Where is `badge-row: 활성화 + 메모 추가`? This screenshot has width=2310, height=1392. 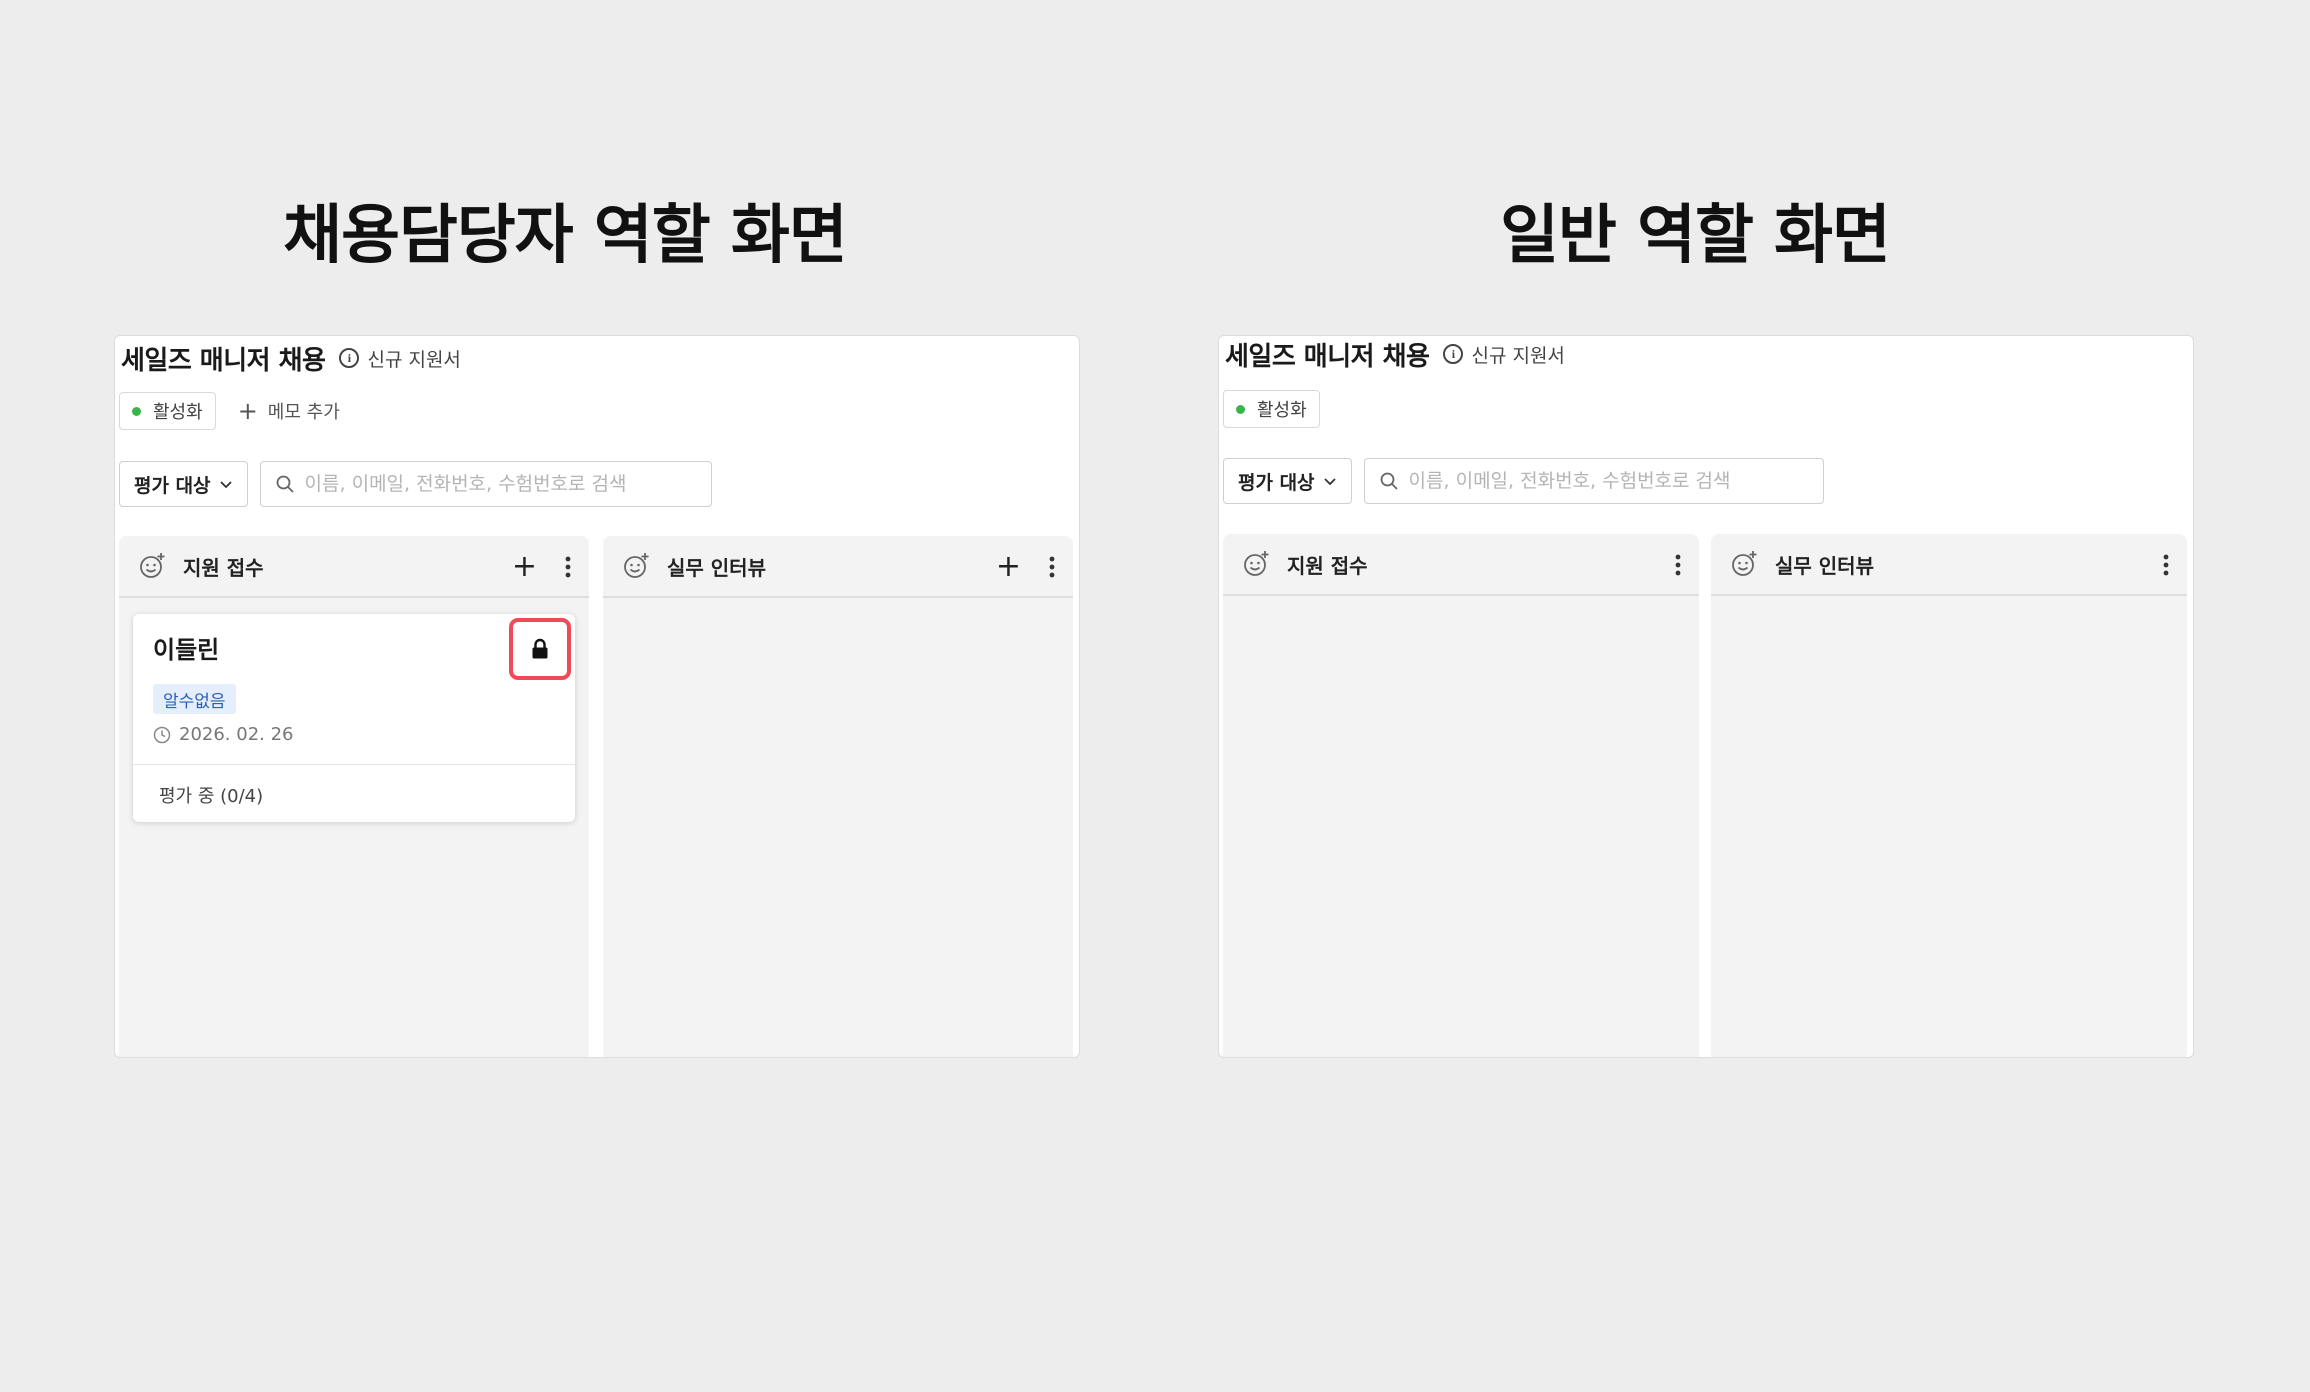
badge-row: 활성화 + 메모 추가 is located at coordinates (229, 411).